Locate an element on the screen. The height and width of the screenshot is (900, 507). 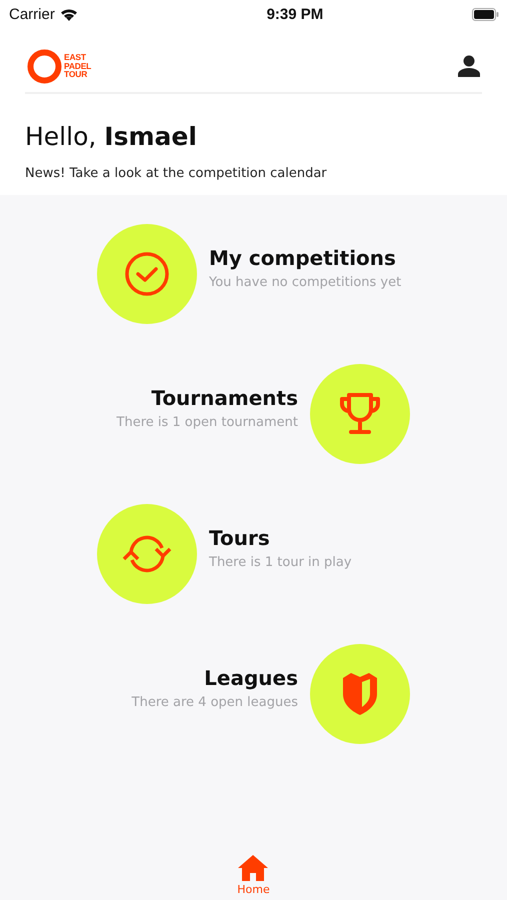
user-profile-icon is located at coordinates (469, 66).